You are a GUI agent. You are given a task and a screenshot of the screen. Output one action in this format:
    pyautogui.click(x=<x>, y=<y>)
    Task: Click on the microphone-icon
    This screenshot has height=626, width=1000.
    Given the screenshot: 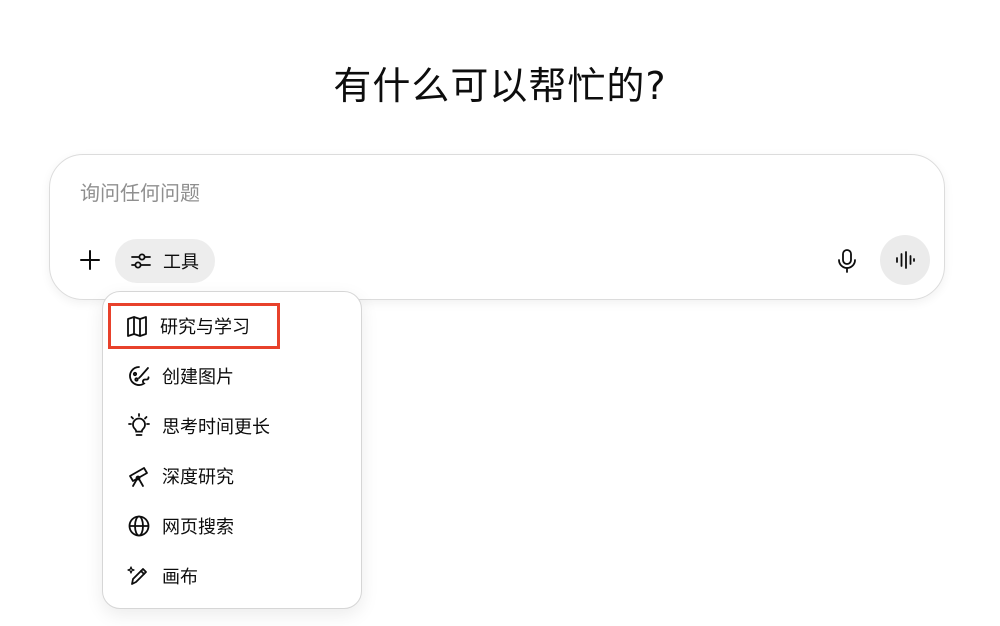 What is the action you would take?
    pyautogui.click(x=847, y=261)
    